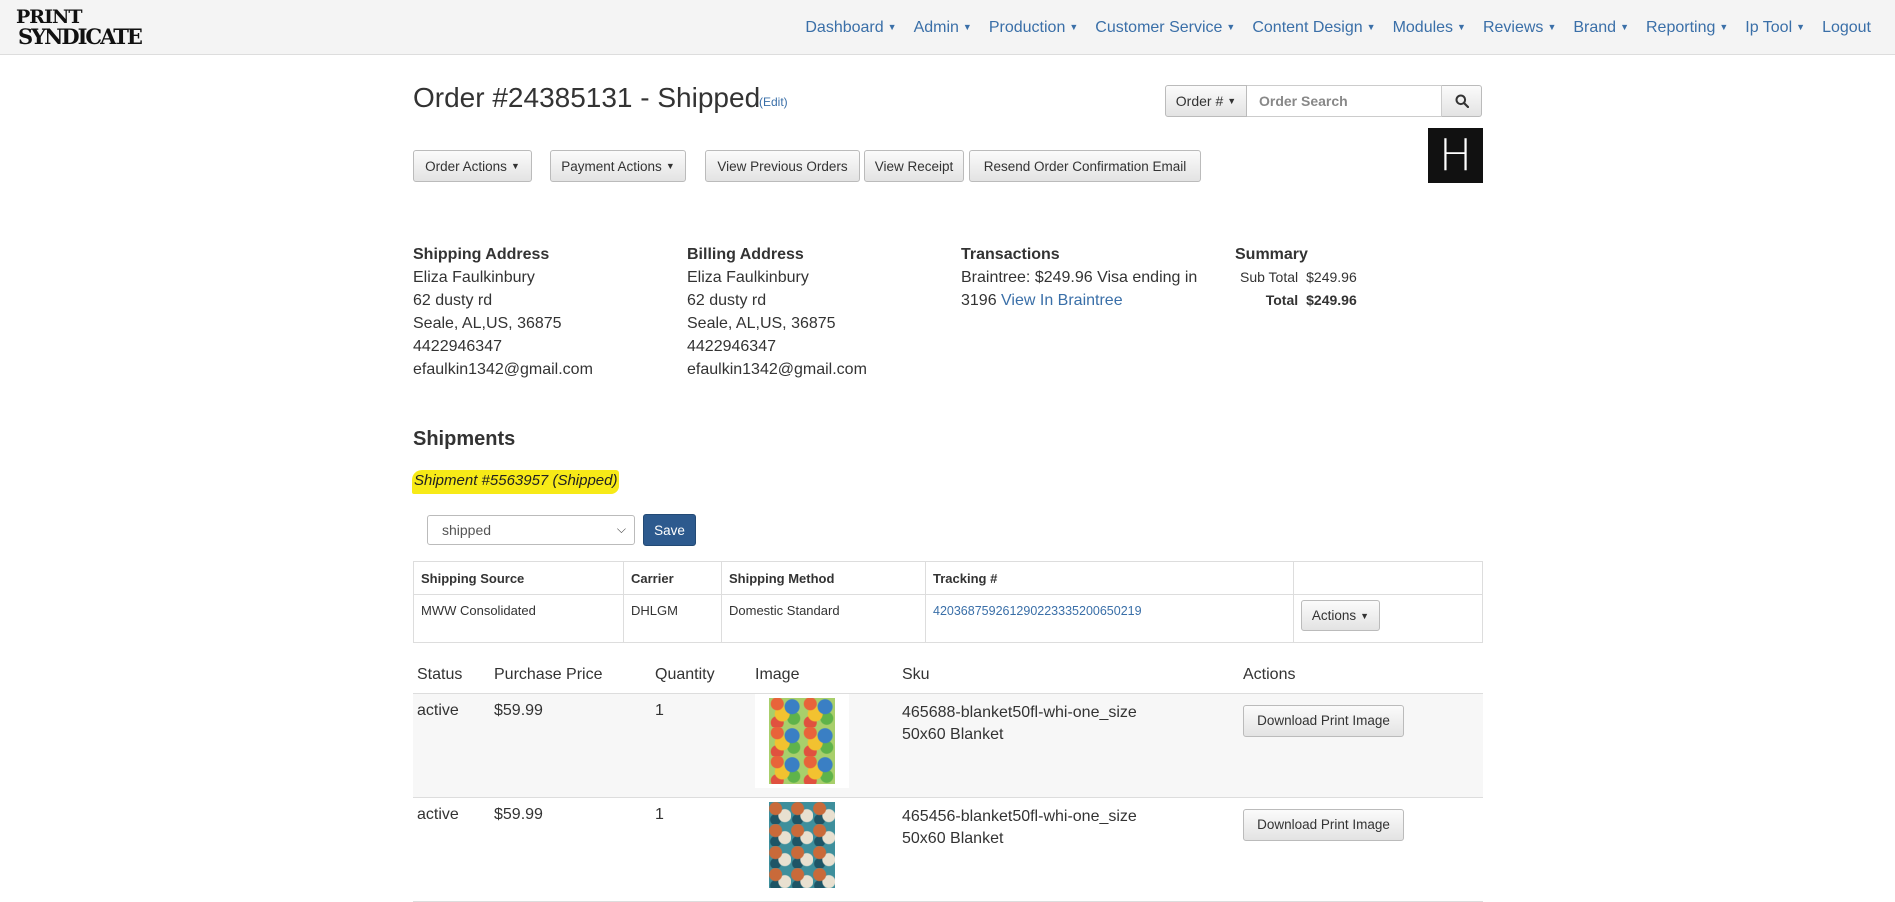 This screenshot has height=902, width=1895. What do you see at coordinates (1455, 155) in the screenshot?
I see `brand-logo: H` at bounding box center [1455, 155].